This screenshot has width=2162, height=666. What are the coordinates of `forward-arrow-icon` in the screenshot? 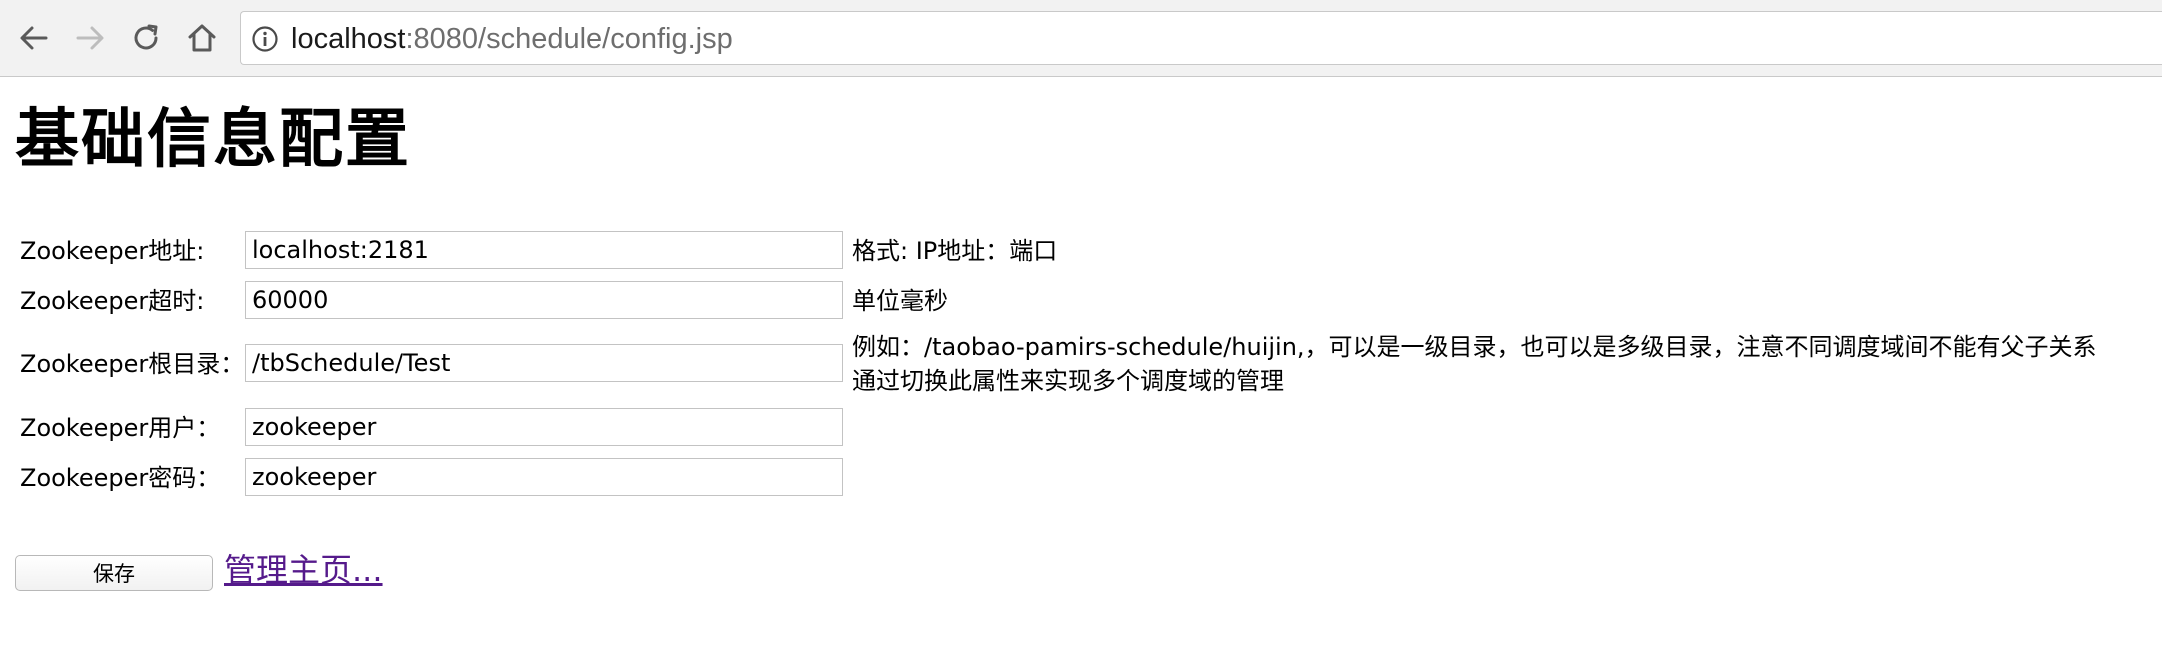 It's located at (90, 38).